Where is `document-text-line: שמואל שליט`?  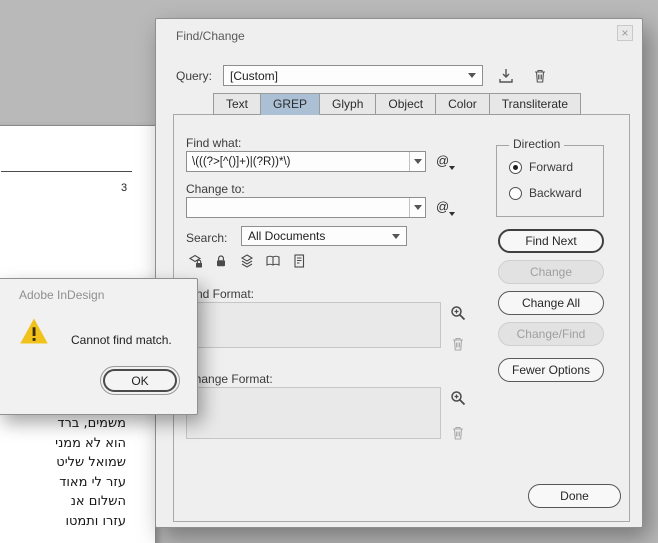 document-text-line: שמואל שליט is located at coordinates (91, 462).